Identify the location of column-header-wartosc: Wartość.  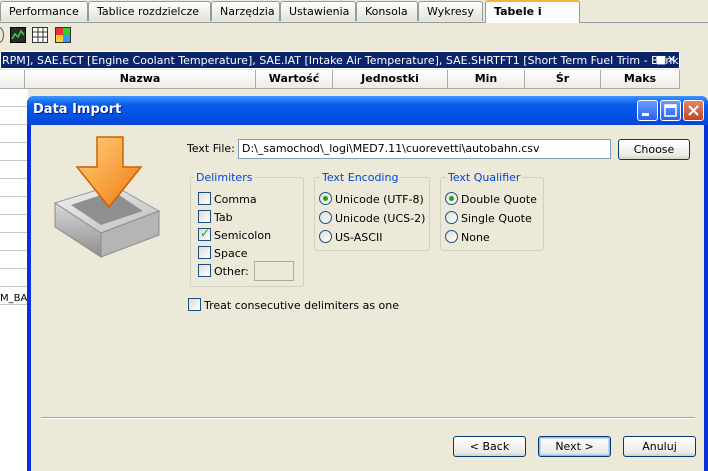
(294, 79).